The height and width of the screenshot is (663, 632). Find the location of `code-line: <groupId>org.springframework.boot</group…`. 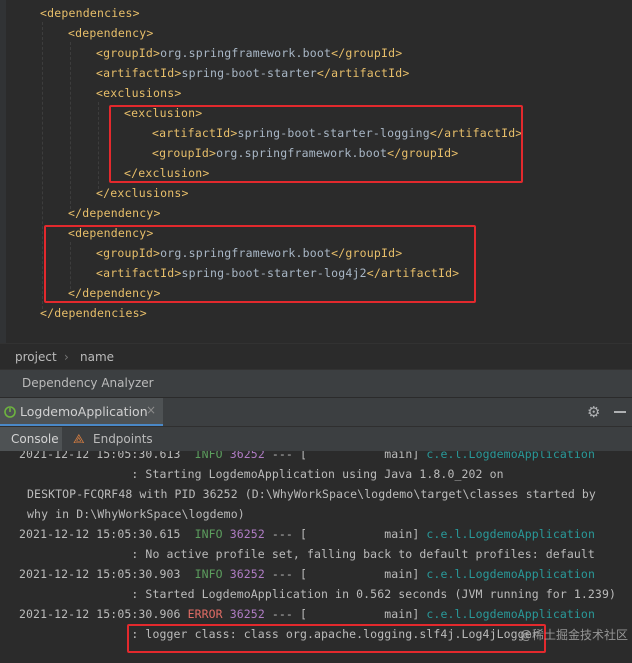

code-line: <groupId>org.springframework.boot</group… is located at coordinates (249, 53).